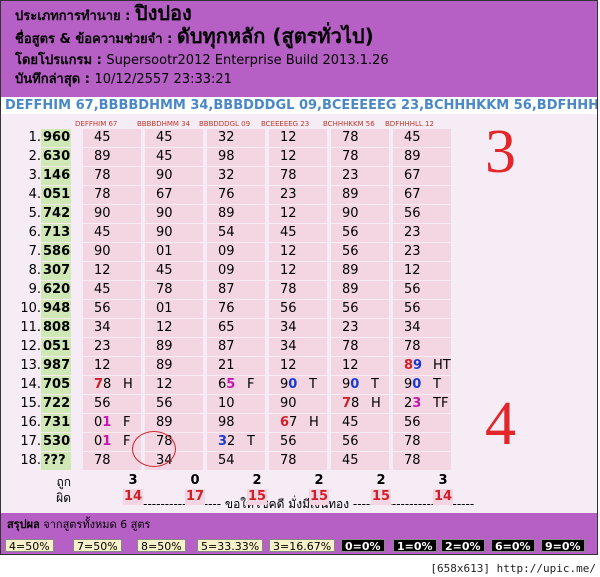  I want to click on hit-count: 2, so click(257, 480).